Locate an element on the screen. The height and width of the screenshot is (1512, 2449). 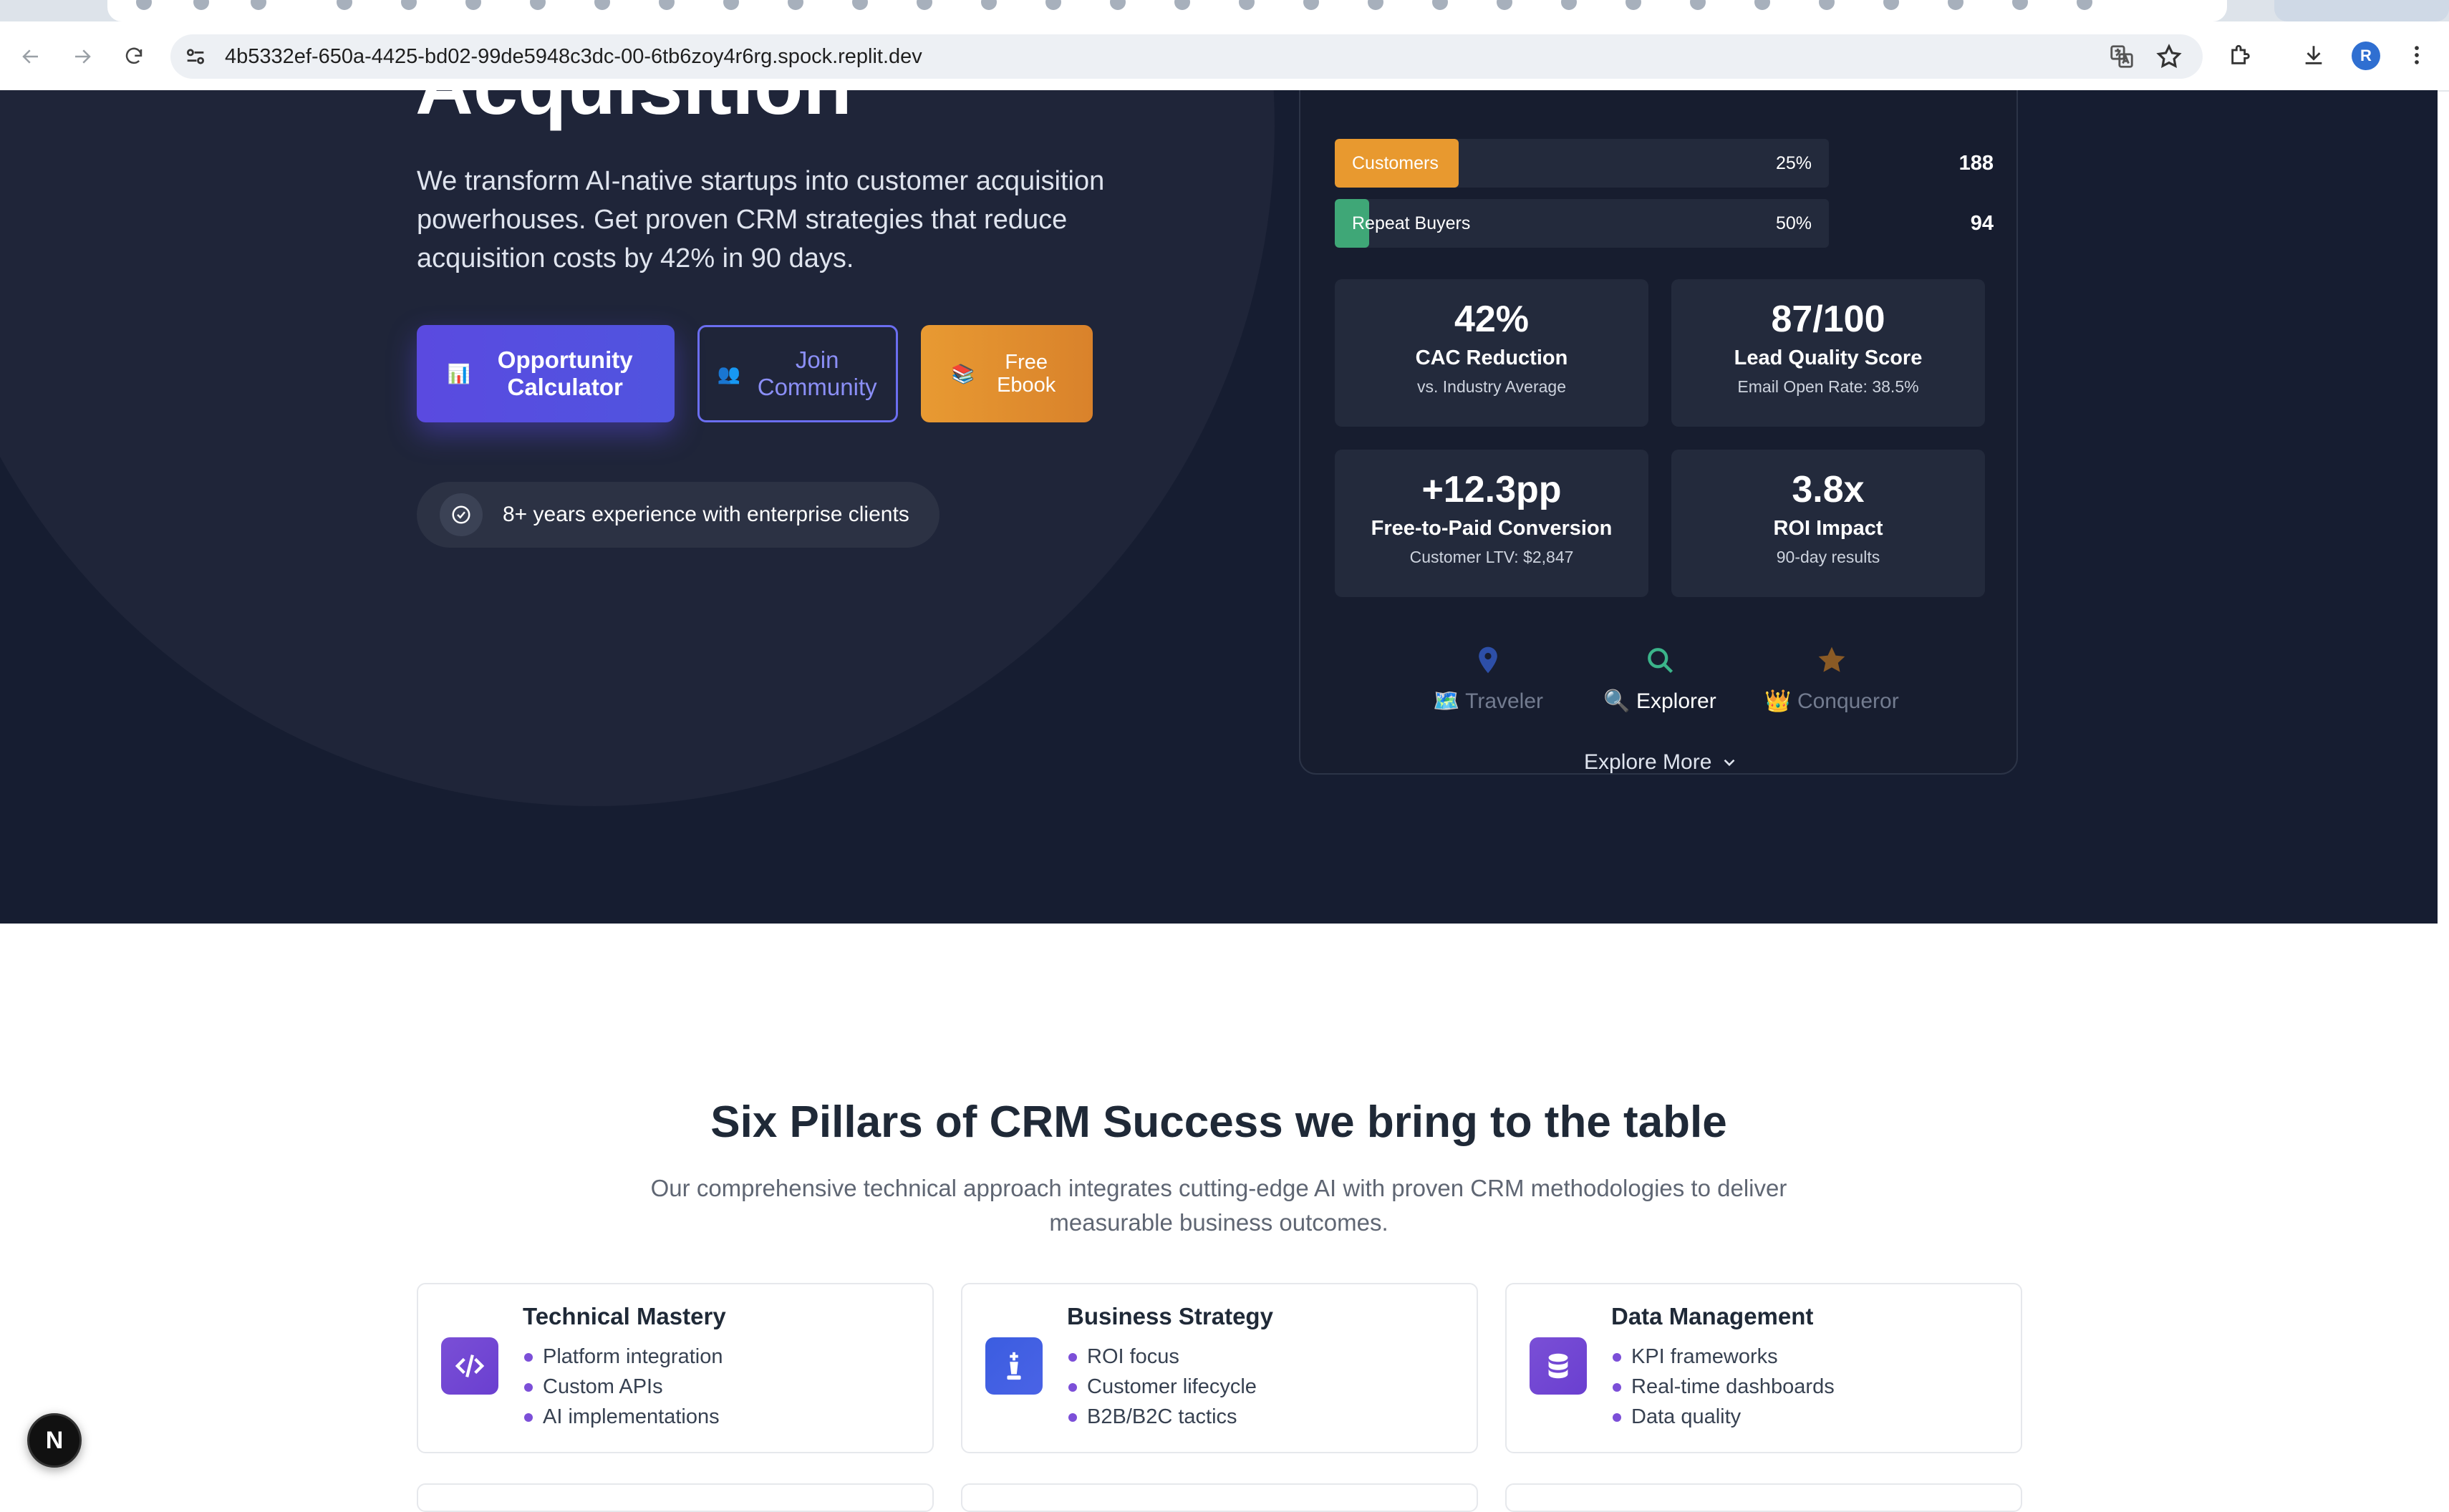
kebab-menu-icon is located at coordinates (2417, 55).